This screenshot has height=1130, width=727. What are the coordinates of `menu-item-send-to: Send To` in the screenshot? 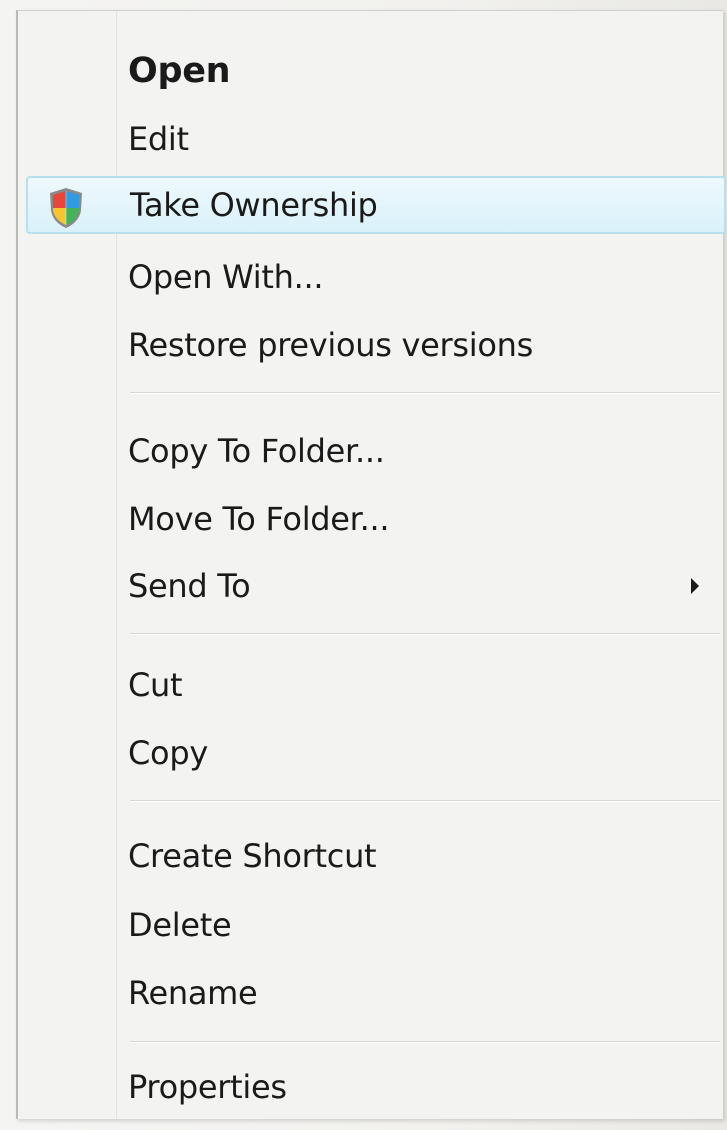 It's located at (370, 586).